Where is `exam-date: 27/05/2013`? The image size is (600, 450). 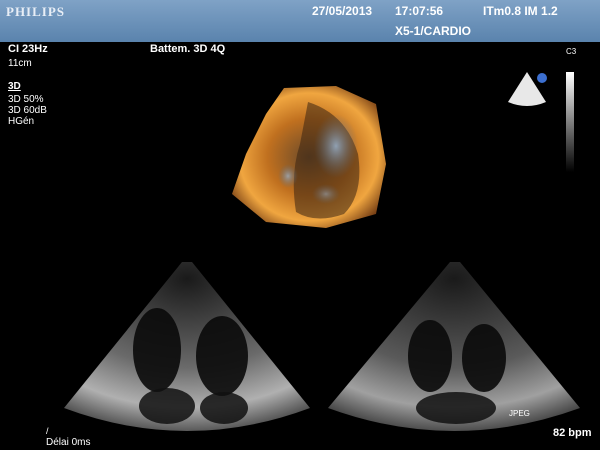 exam-date: 27/05/2013 is located at coordinates (342, 11).